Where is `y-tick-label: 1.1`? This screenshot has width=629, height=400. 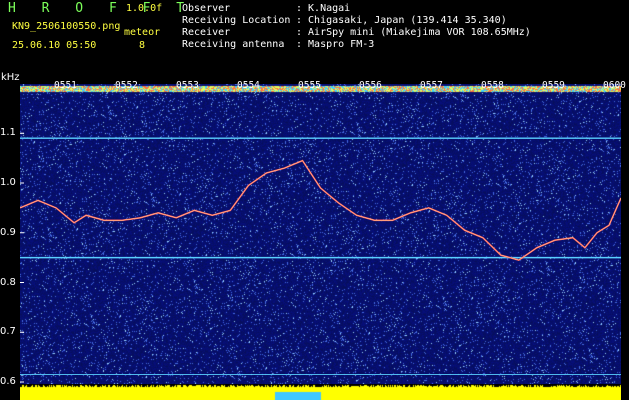 y-tick-label: 1.1 is located at coordinates (8, 133).